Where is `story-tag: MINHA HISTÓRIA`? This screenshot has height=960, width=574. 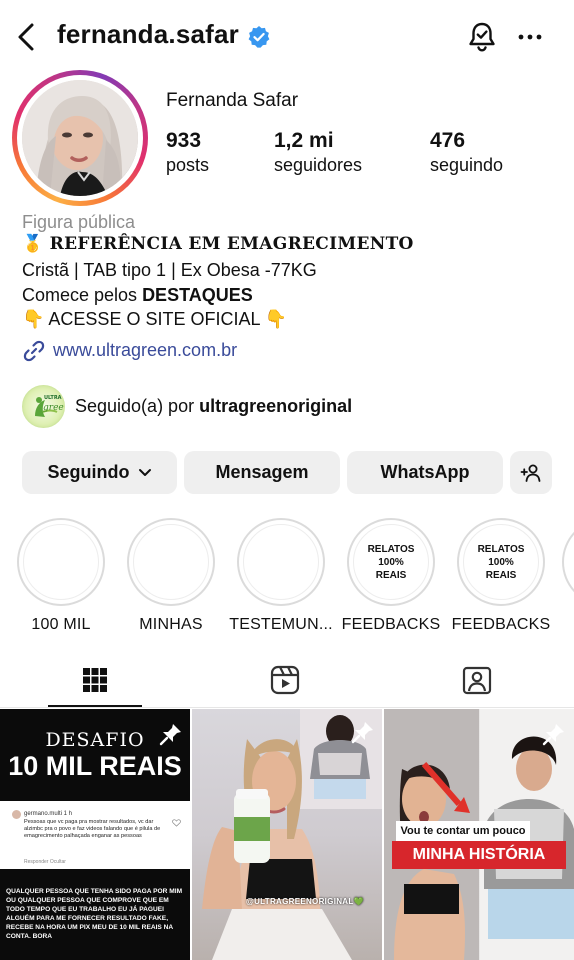 story-tag: MINHA HISTÓRIA is located at coordinates (479, 855).